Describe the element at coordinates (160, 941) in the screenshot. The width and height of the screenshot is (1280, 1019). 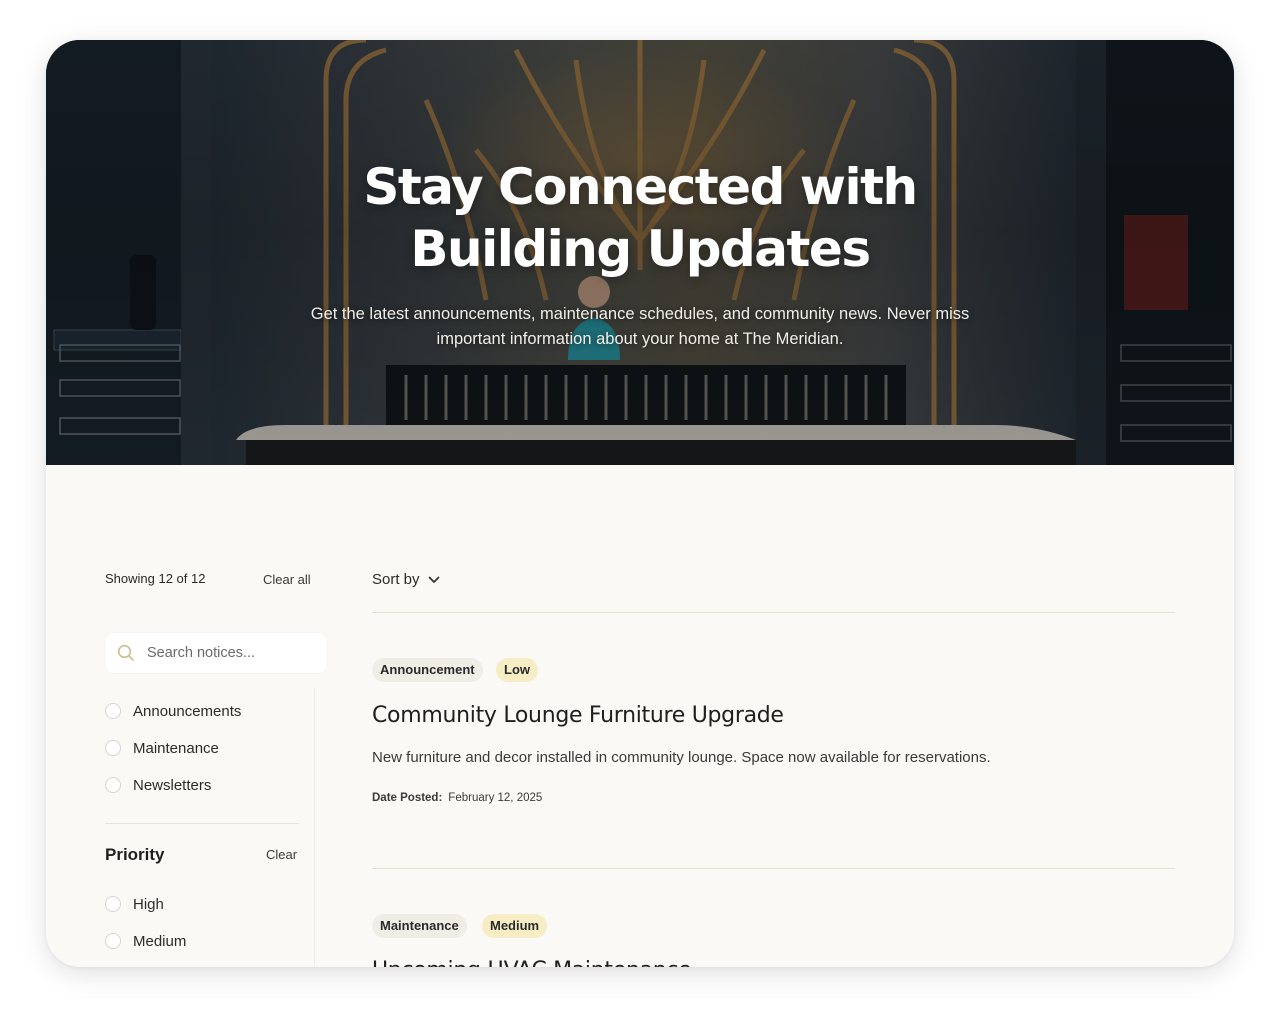
I see `filter-label: Medium` at that location.